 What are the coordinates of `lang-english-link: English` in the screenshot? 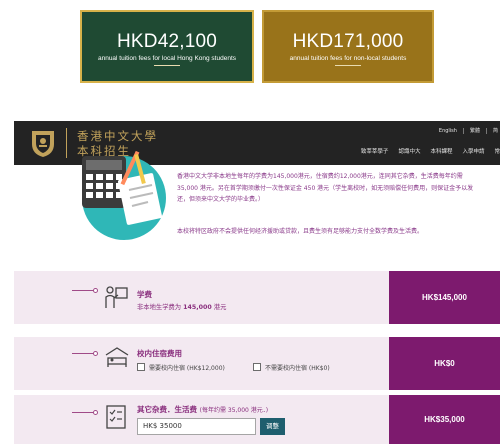 It's located at (448, 131).